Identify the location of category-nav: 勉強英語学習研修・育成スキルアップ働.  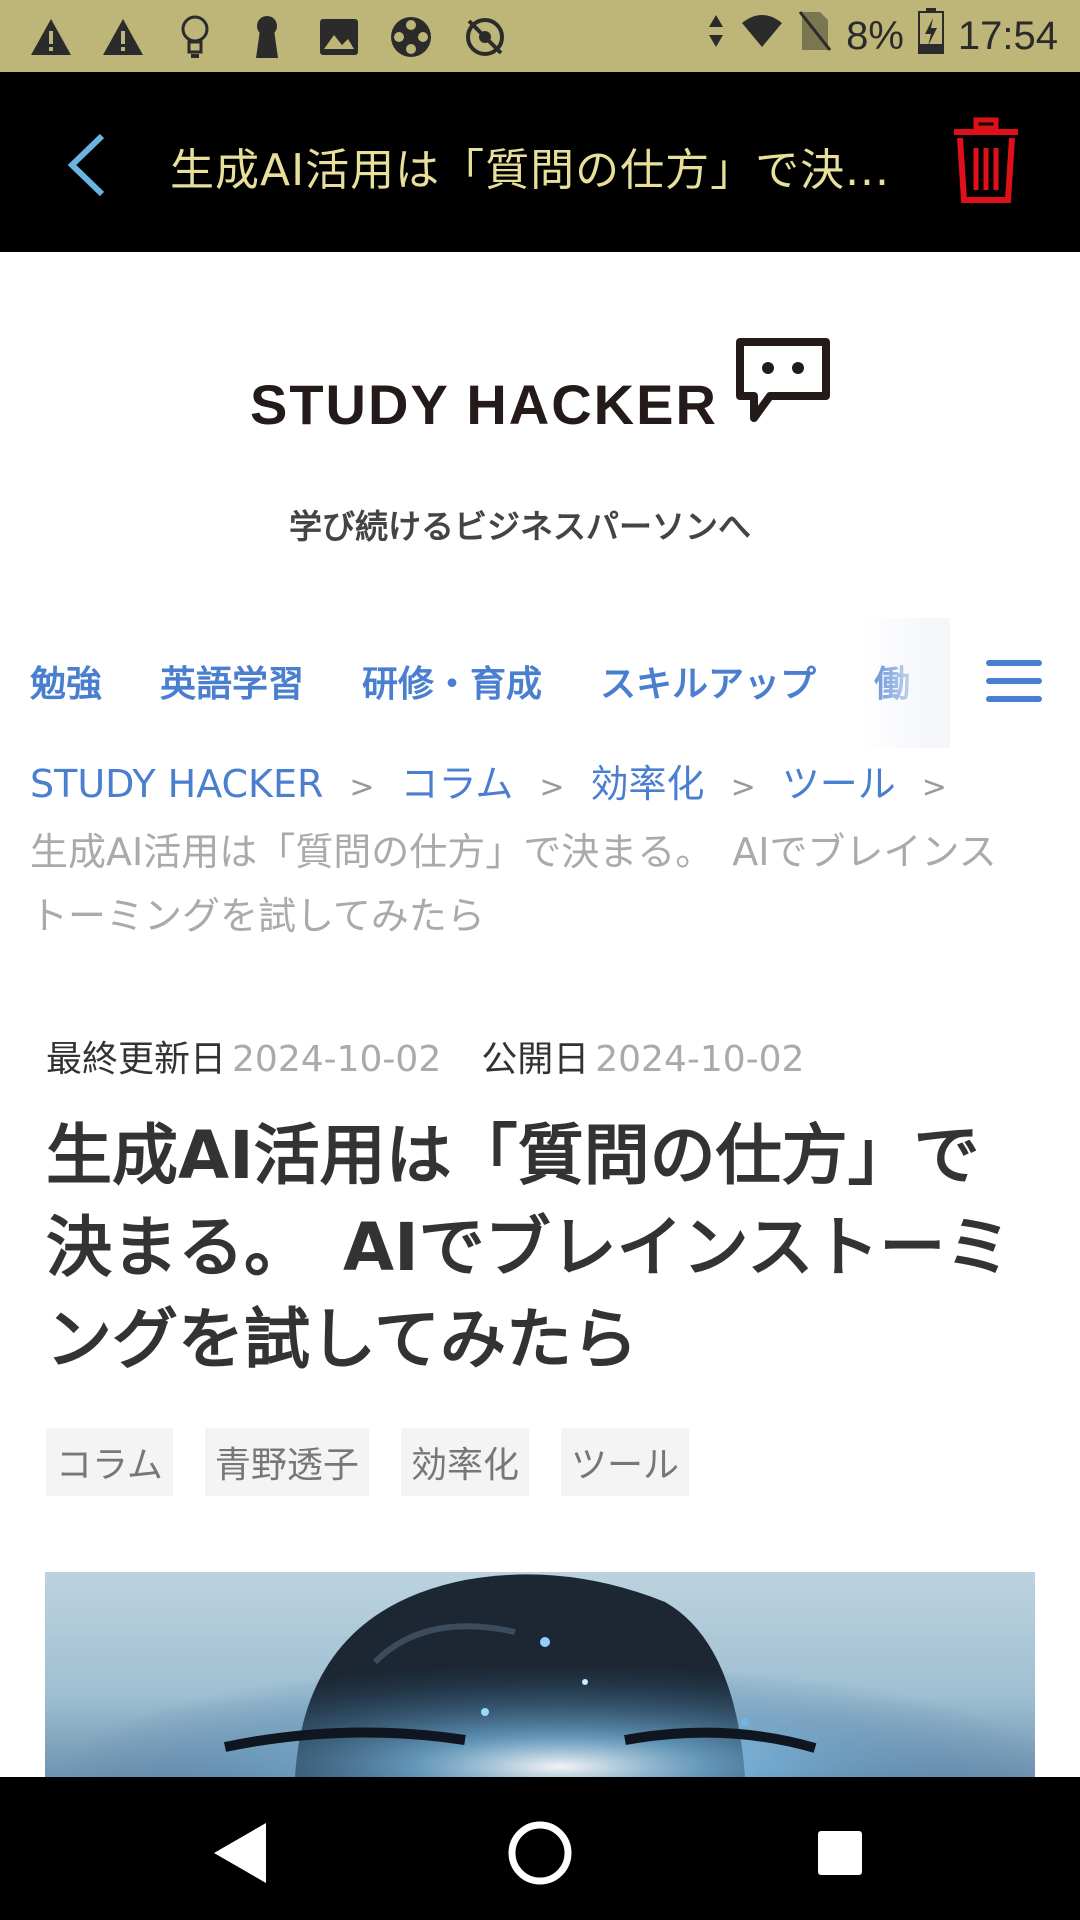
(490, 685).